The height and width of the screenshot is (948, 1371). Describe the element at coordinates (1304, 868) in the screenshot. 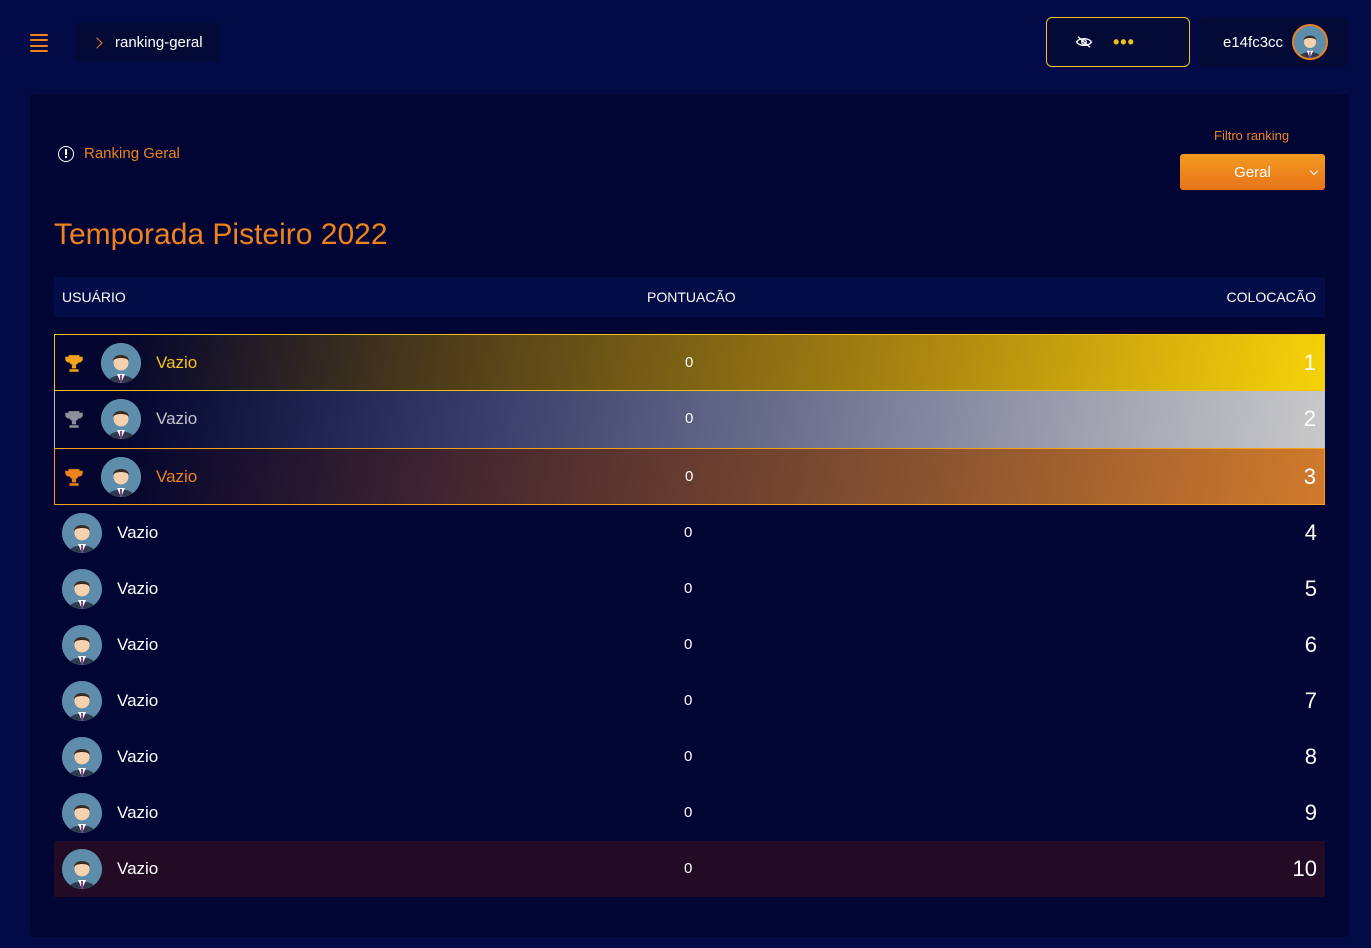

I see `row-place: 10` at that location.